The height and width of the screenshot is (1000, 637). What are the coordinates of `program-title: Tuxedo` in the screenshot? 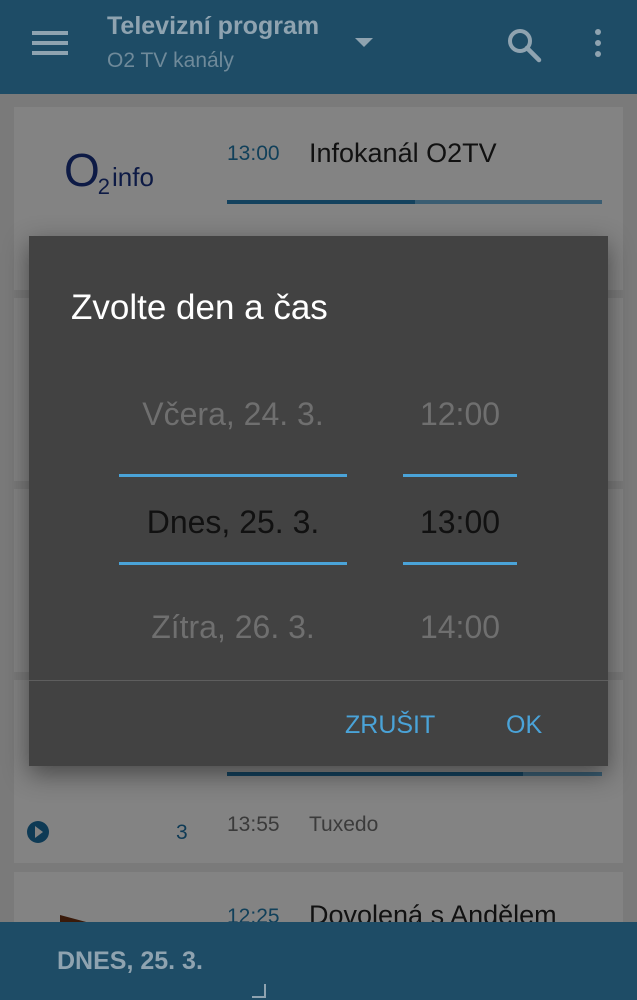 It's located at (344, 824).